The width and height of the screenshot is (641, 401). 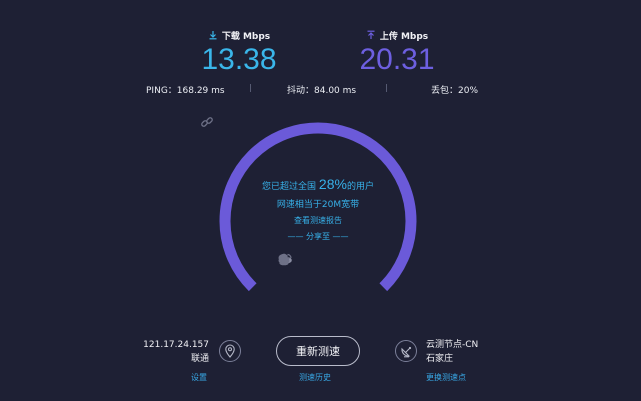 What do you see at coordinates (406, 351) in the screenshot?
I see `satellite-dish-icon` at bounding box center [406, 351].